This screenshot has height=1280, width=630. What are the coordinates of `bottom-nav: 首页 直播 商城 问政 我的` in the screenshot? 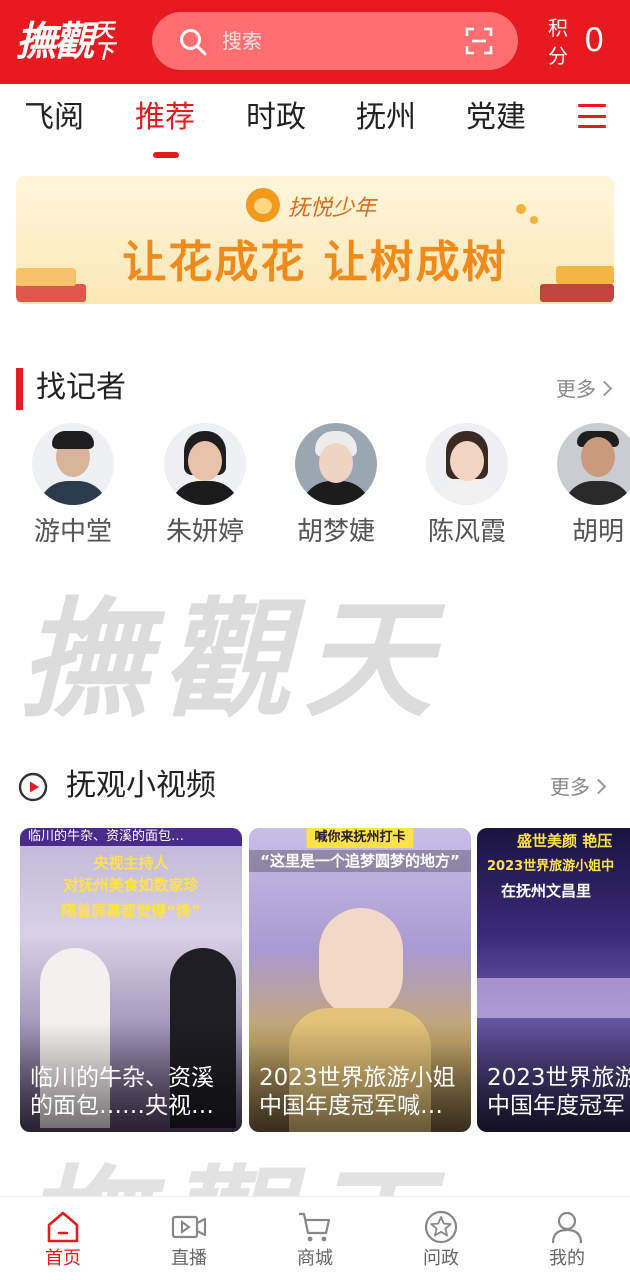 It's located at (315, 1238).